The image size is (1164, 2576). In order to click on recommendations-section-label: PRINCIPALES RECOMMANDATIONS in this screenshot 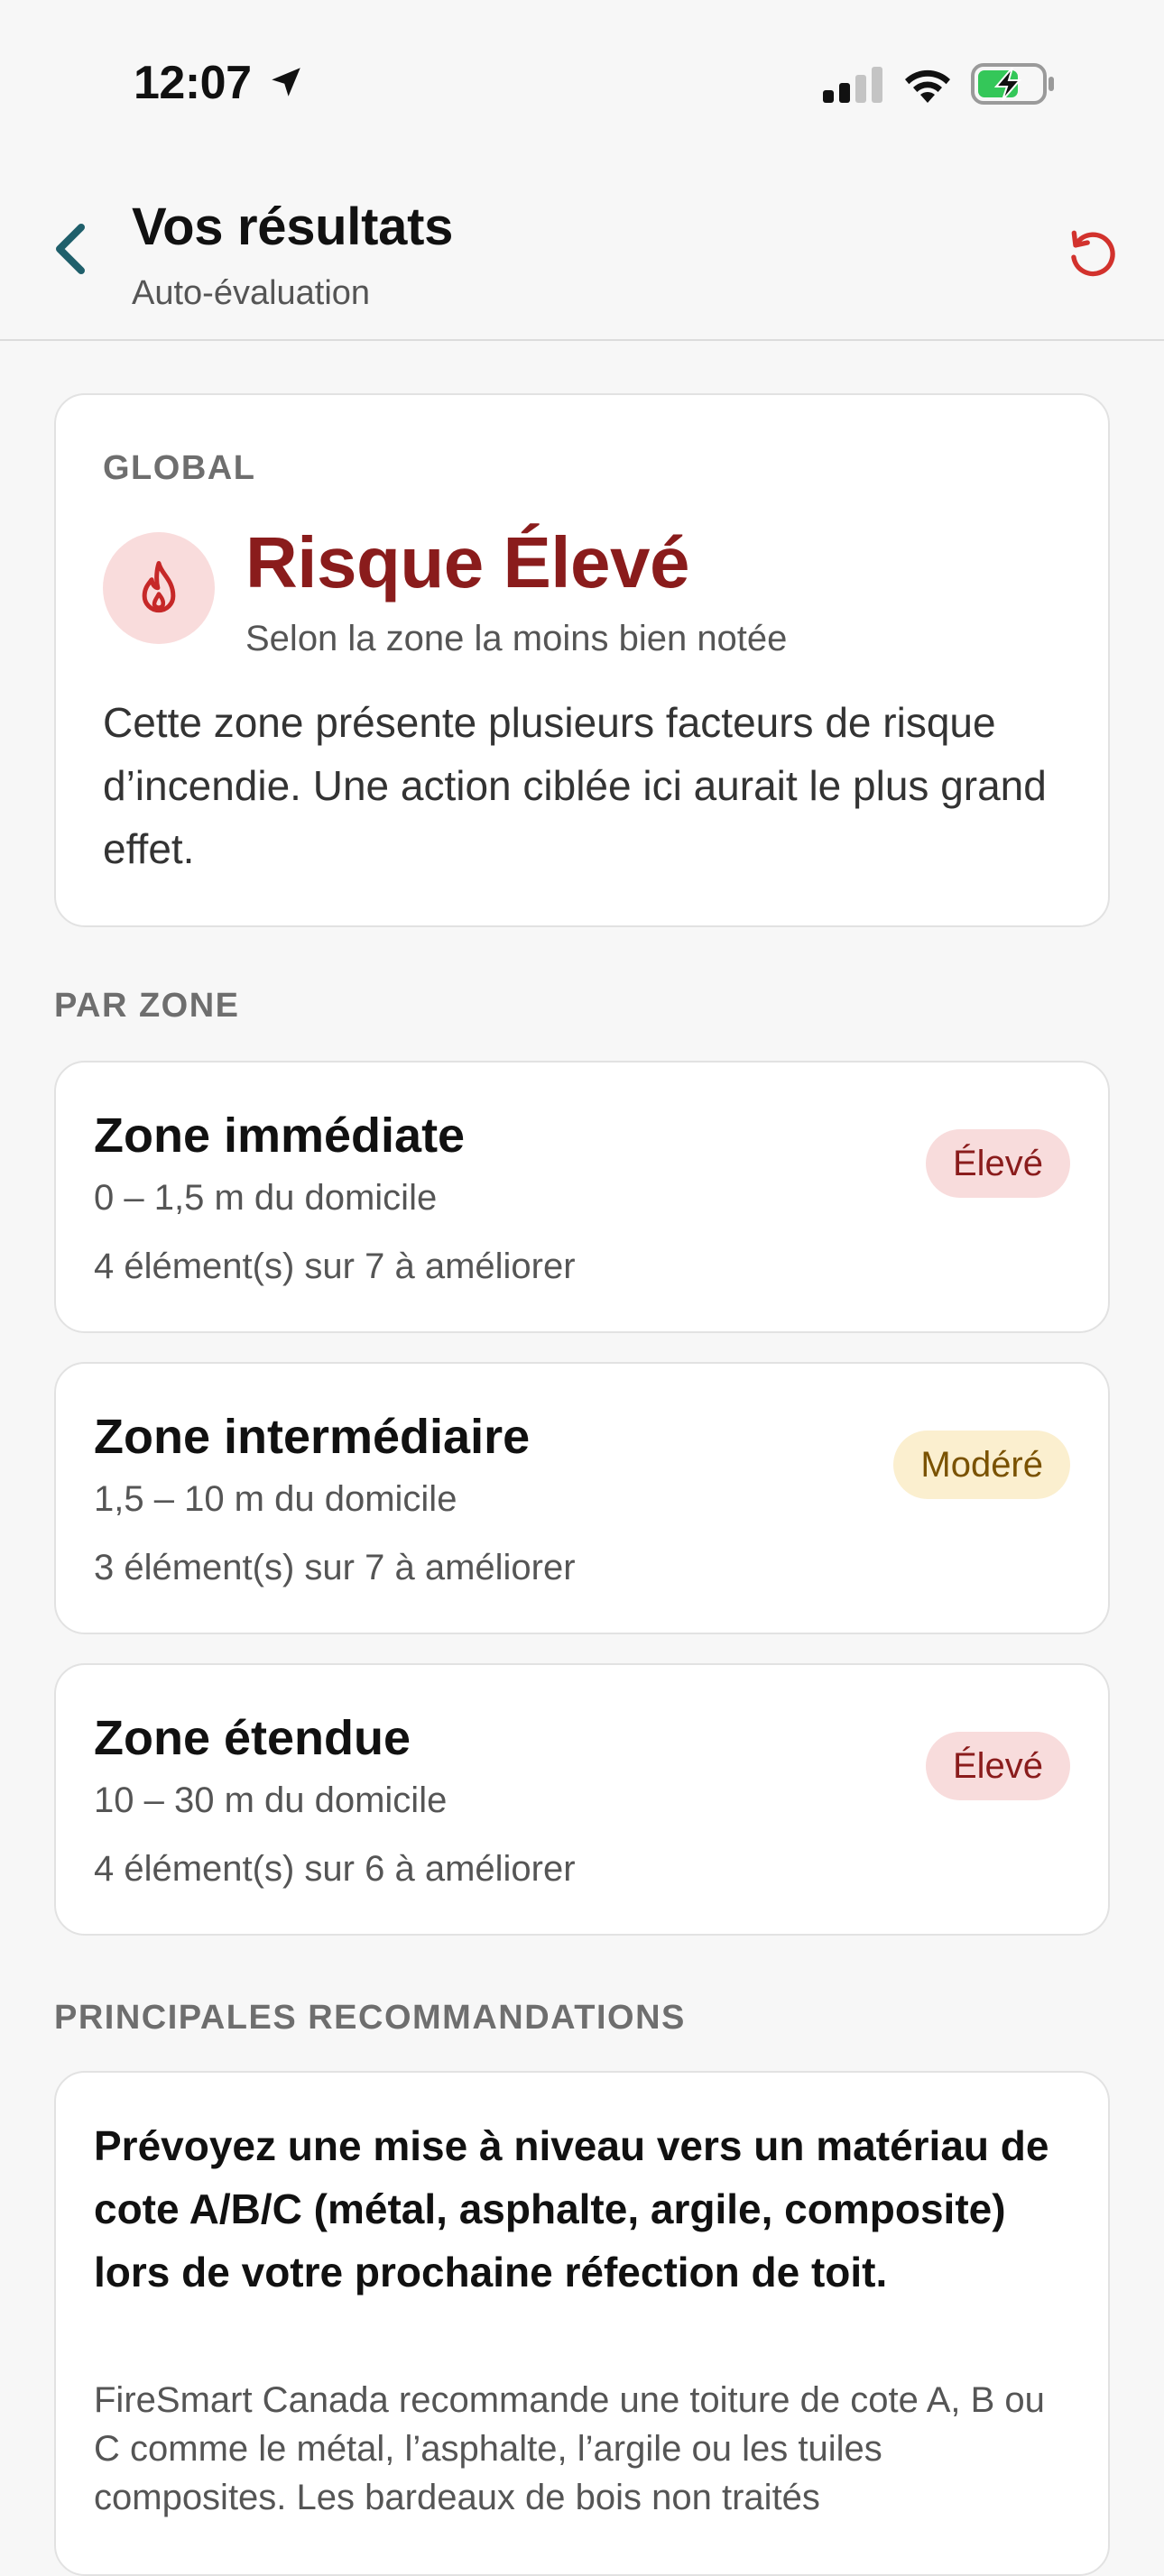, I will do `click(370, 2018)`.